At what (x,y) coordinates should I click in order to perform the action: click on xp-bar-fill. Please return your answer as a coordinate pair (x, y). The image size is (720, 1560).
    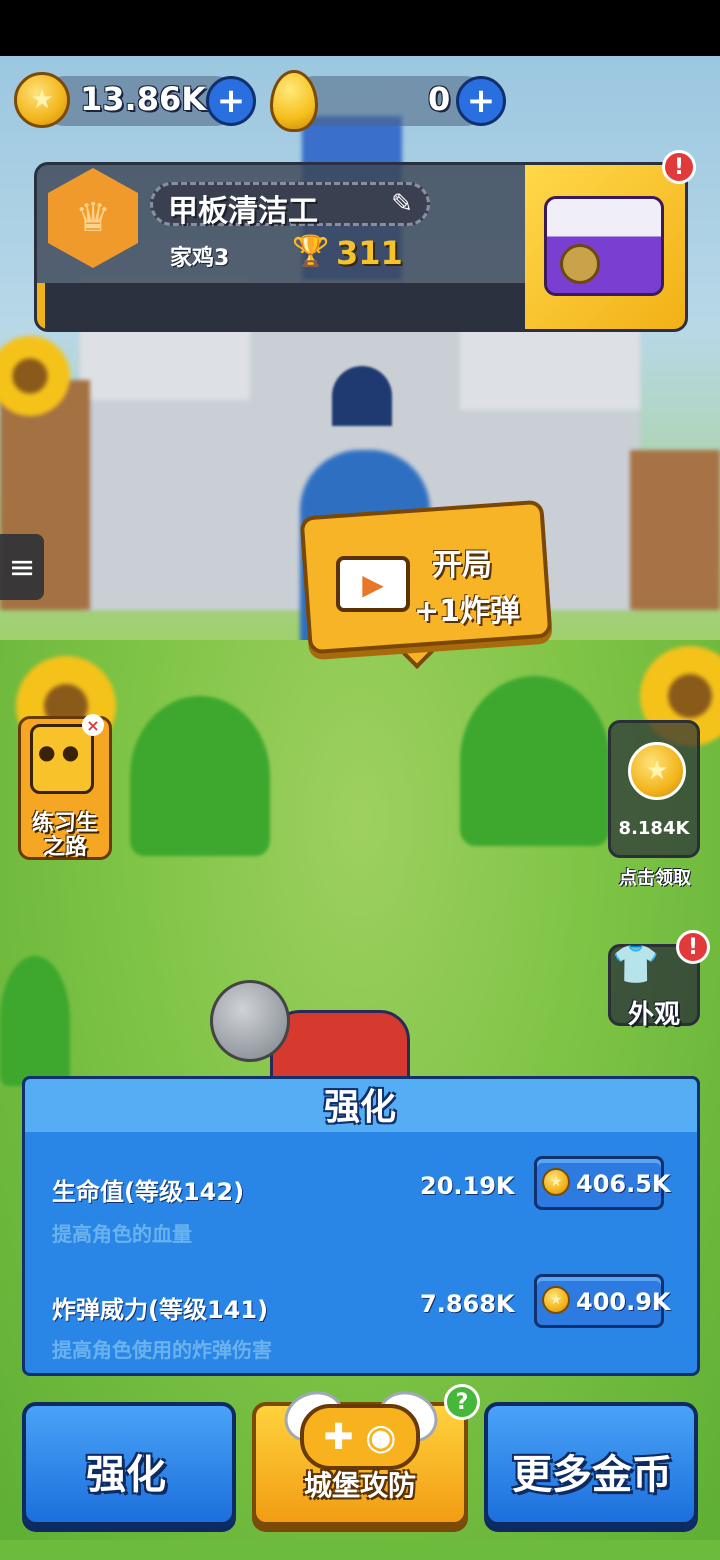
    Looking at the image, I should click on (41, 306).